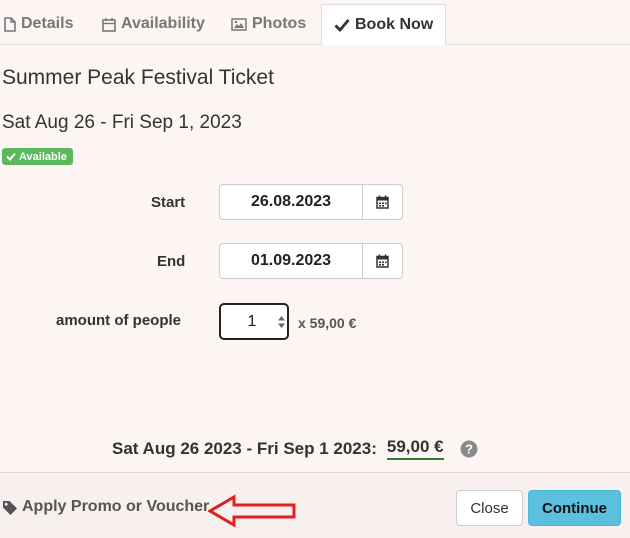 The image size is (630, 538). Describe the element at coordinates (291, 261) in the screenshot. I see `end-date-input` at that location.